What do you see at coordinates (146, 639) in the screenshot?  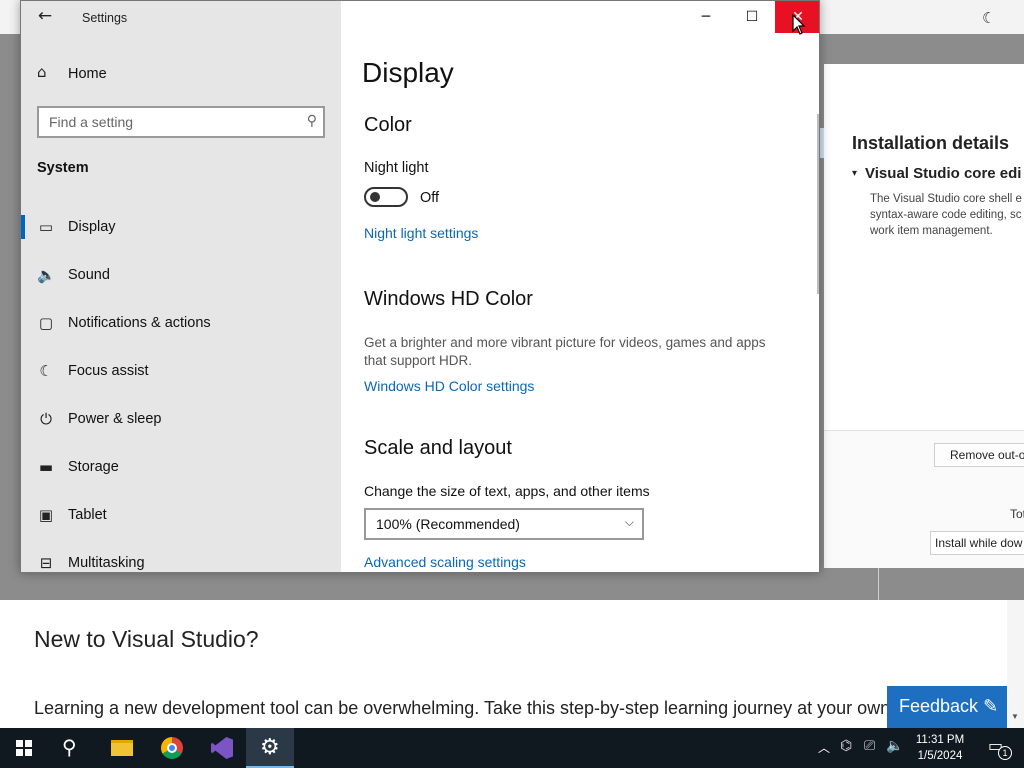 I see `new-to-vs-heading: New to Visual Studio?` at bounding box center [146, 639].